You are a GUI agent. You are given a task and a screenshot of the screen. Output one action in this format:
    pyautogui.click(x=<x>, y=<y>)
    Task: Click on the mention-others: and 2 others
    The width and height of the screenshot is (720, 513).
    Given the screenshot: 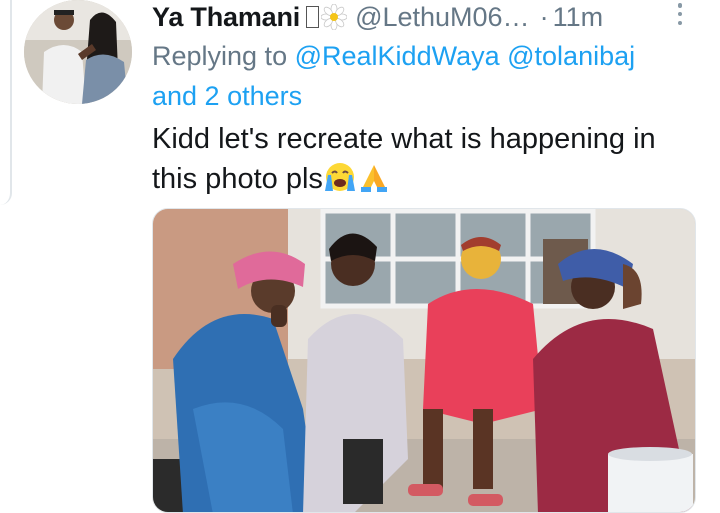 What is the action you would take?
    pyautogui.click(x=227, y=96)
    